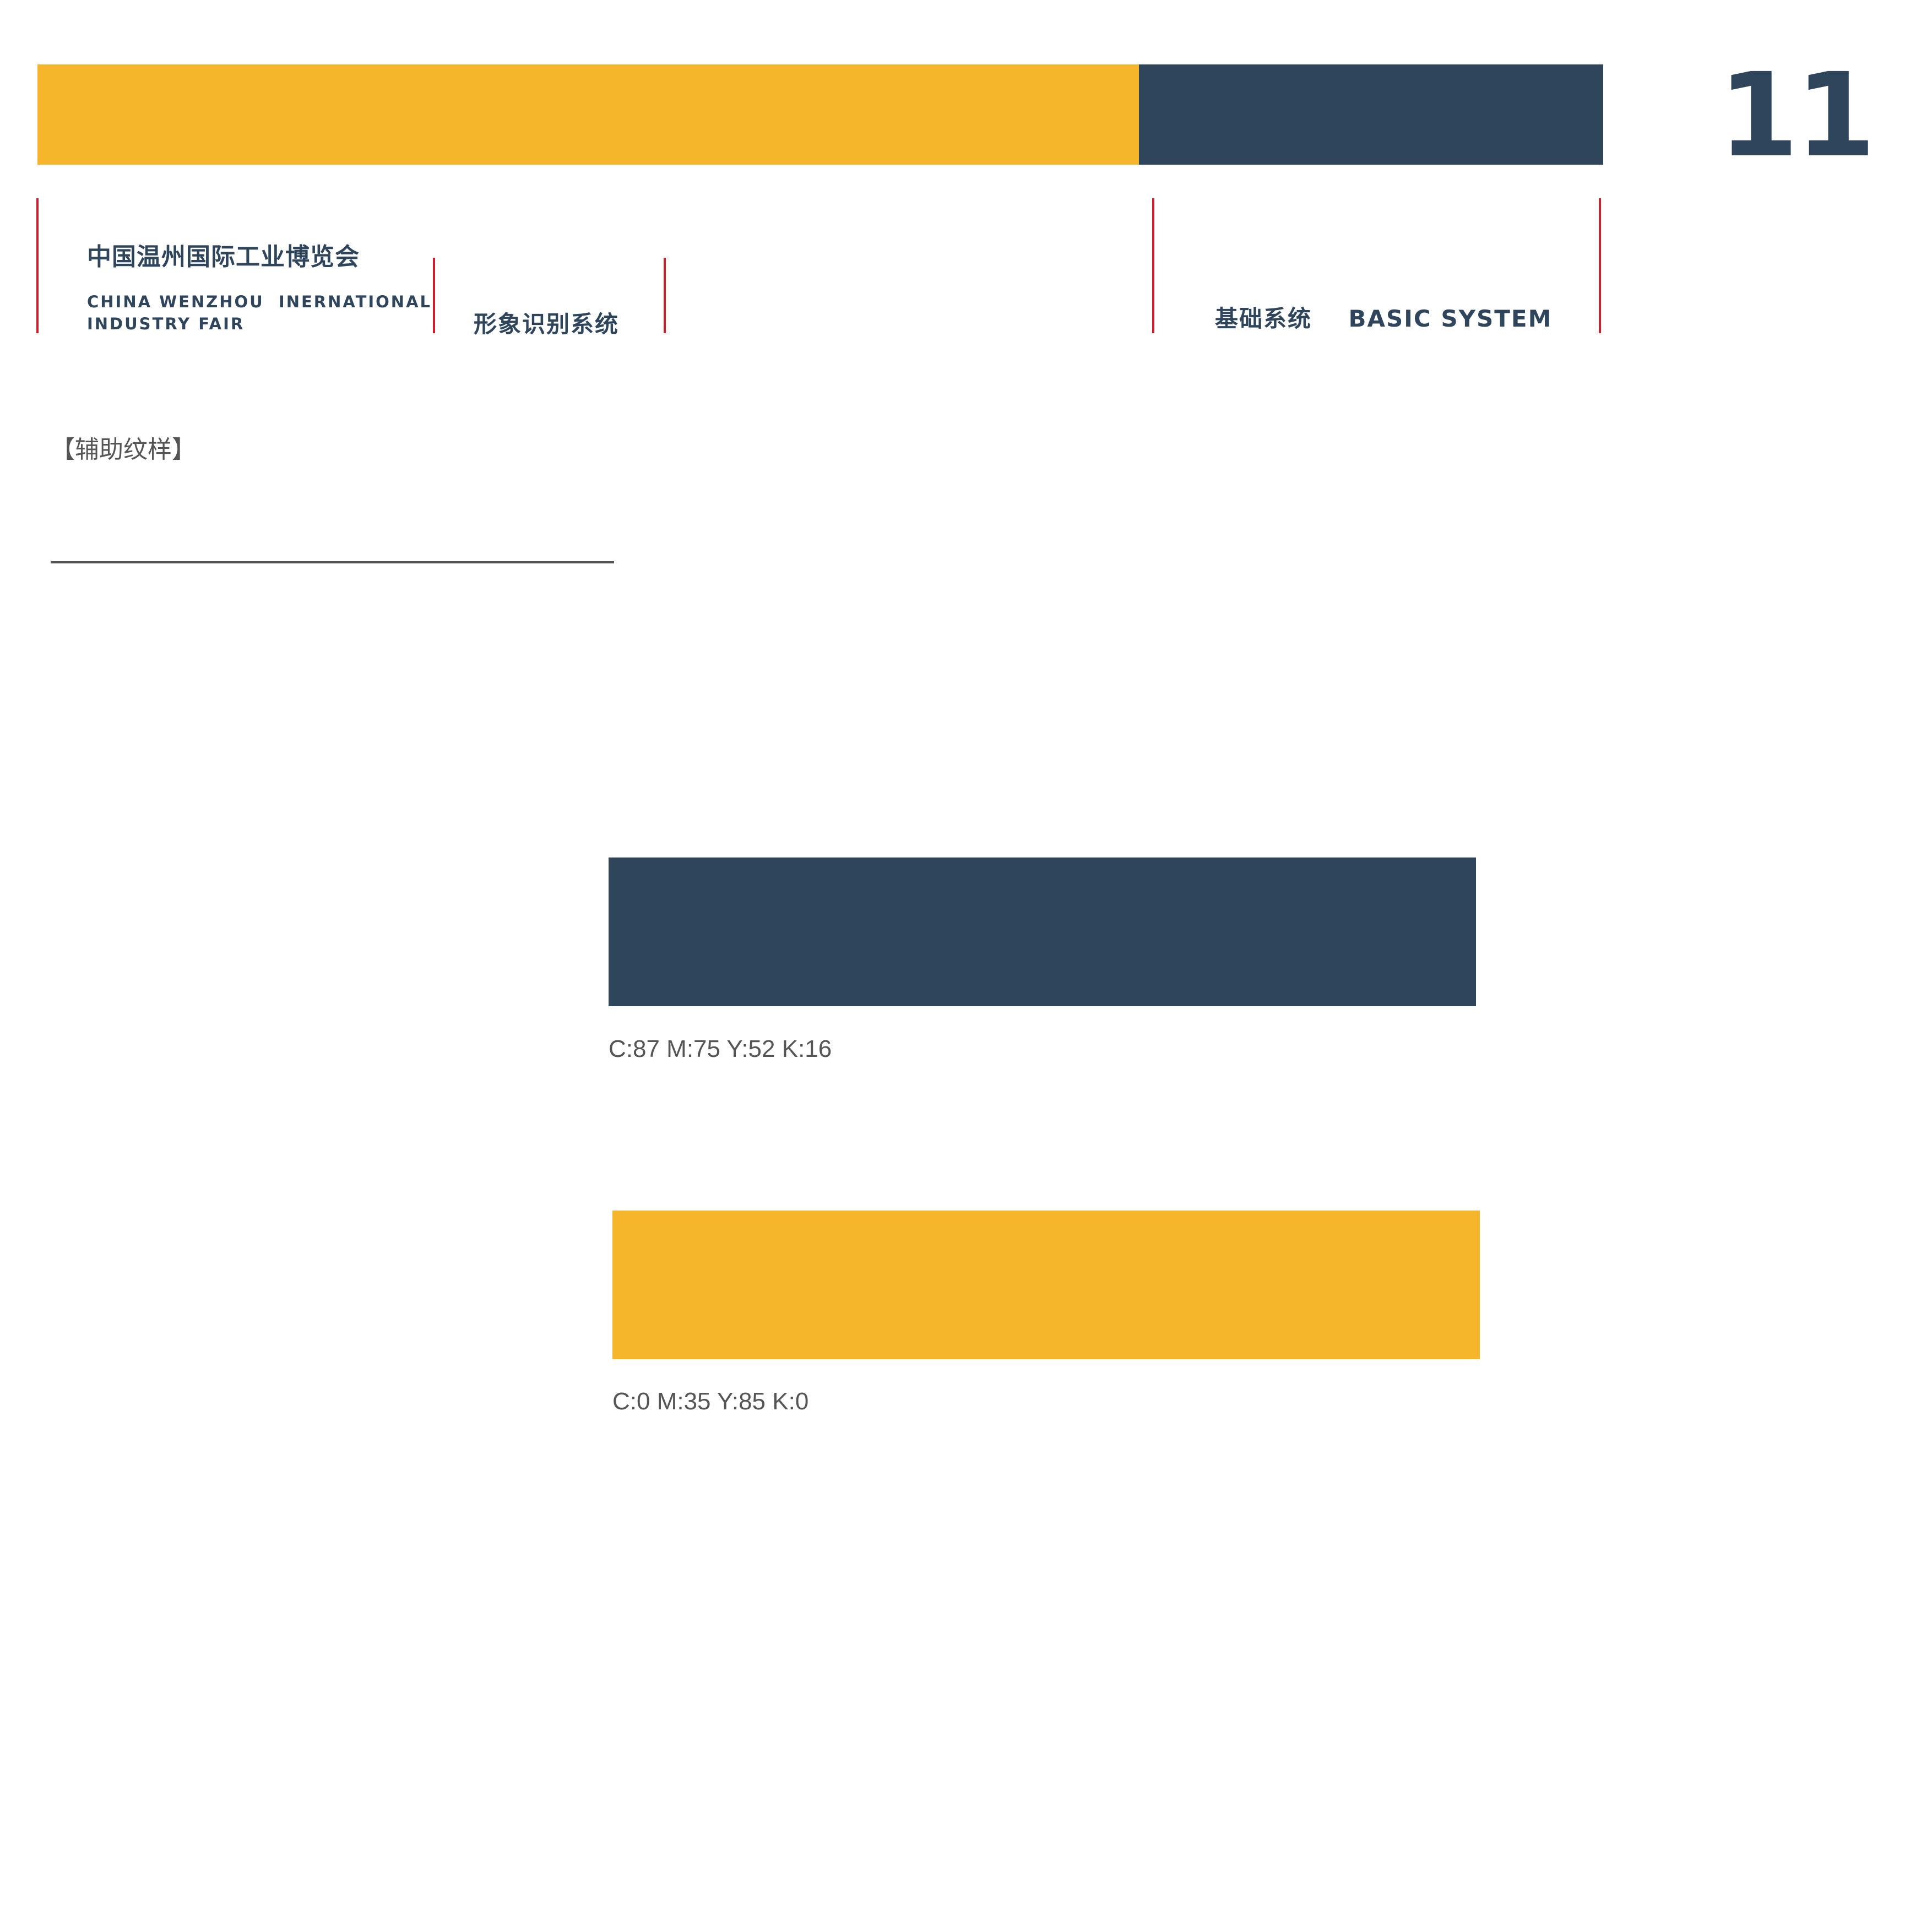 The height and width of the screenshot is (1932, 1932). What do you see at coordinates (259, 301) in the screenshot?
I see `brand-en-line1: CHINA WENZHOU INERNATIONAL` at bounding box center [259, 301].